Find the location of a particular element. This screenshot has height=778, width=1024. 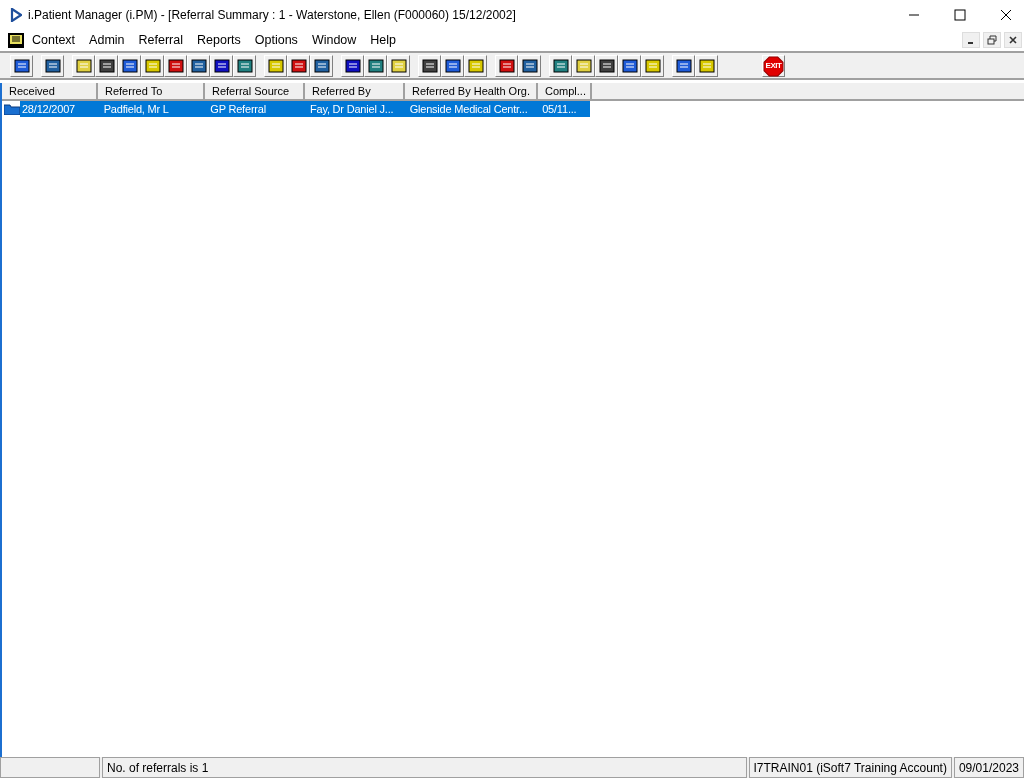

status-text: No. of referrals is 1 is located at coordinates (424, 767).